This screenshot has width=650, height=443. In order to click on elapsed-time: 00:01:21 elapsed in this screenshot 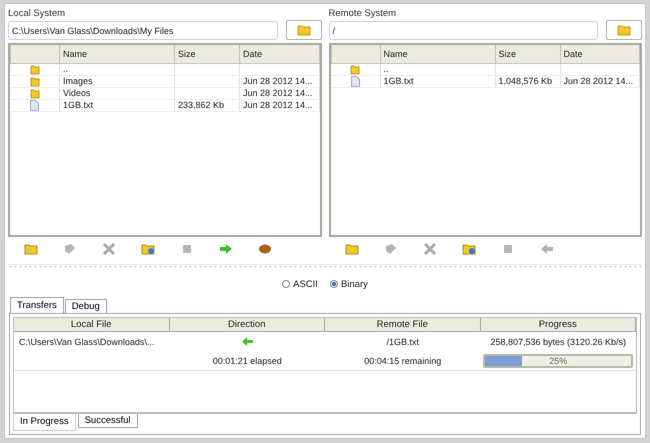, I will do `click(247, 361)`.